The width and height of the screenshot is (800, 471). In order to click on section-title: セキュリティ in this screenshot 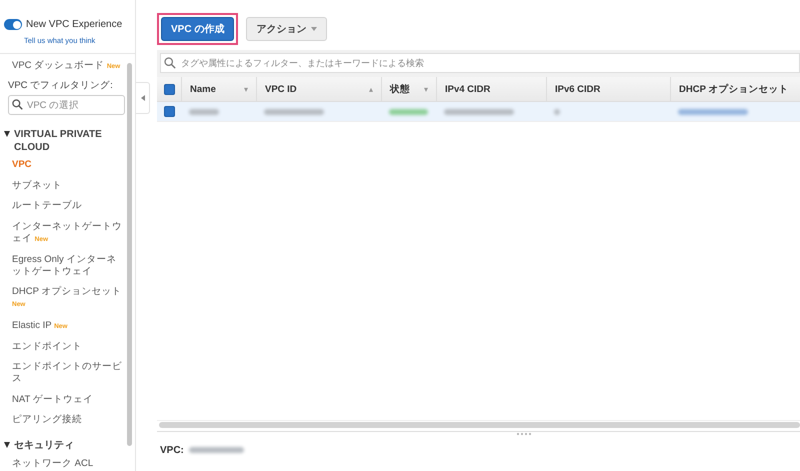, I will do `click(44, 445)`.